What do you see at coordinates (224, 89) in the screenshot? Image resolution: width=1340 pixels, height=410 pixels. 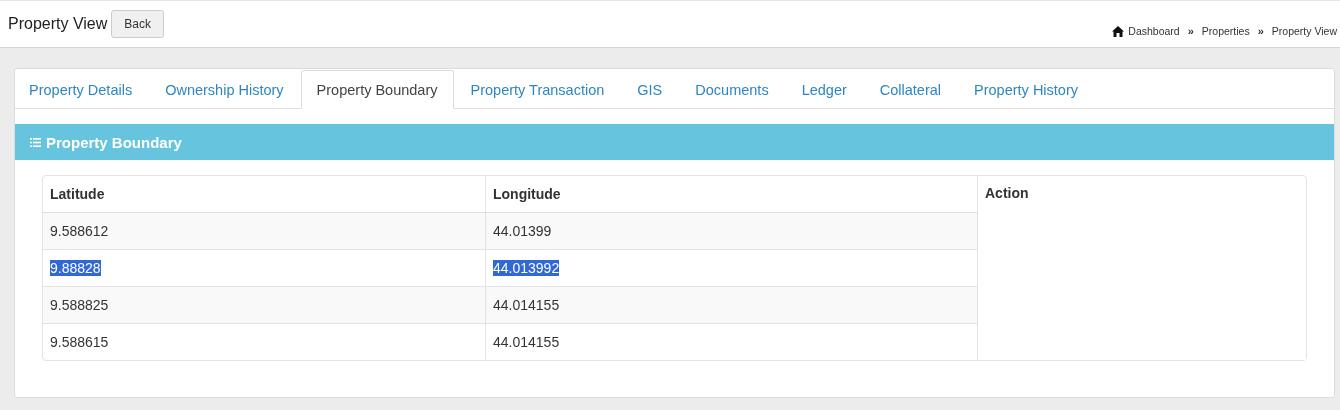 I see `tab: Ownership History` at bounding box center [224, 89].